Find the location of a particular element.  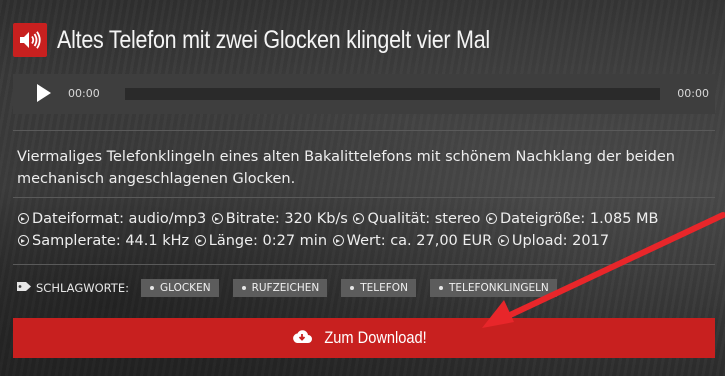

cloud-download-icon is located at coordinates (302, 338).